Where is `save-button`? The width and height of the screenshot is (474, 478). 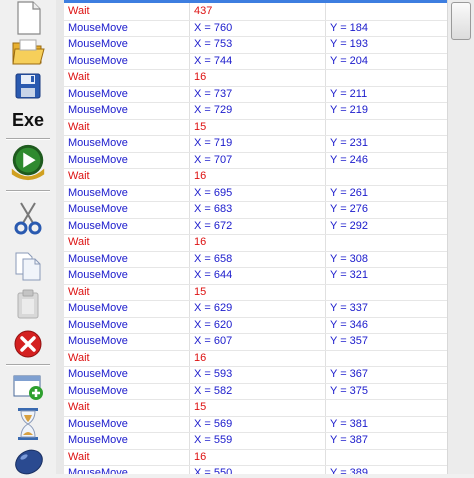 save-button is located at coordinates (28, 86).